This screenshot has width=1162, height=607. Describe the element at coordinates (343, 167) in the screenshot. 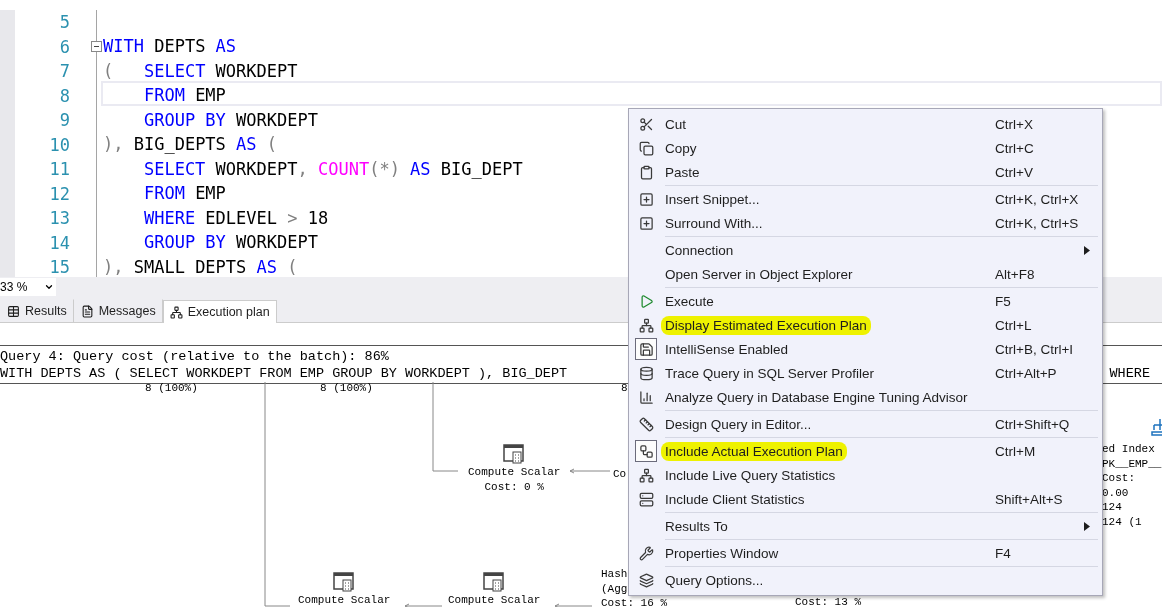

I see `code-token: COUNT` at that location.